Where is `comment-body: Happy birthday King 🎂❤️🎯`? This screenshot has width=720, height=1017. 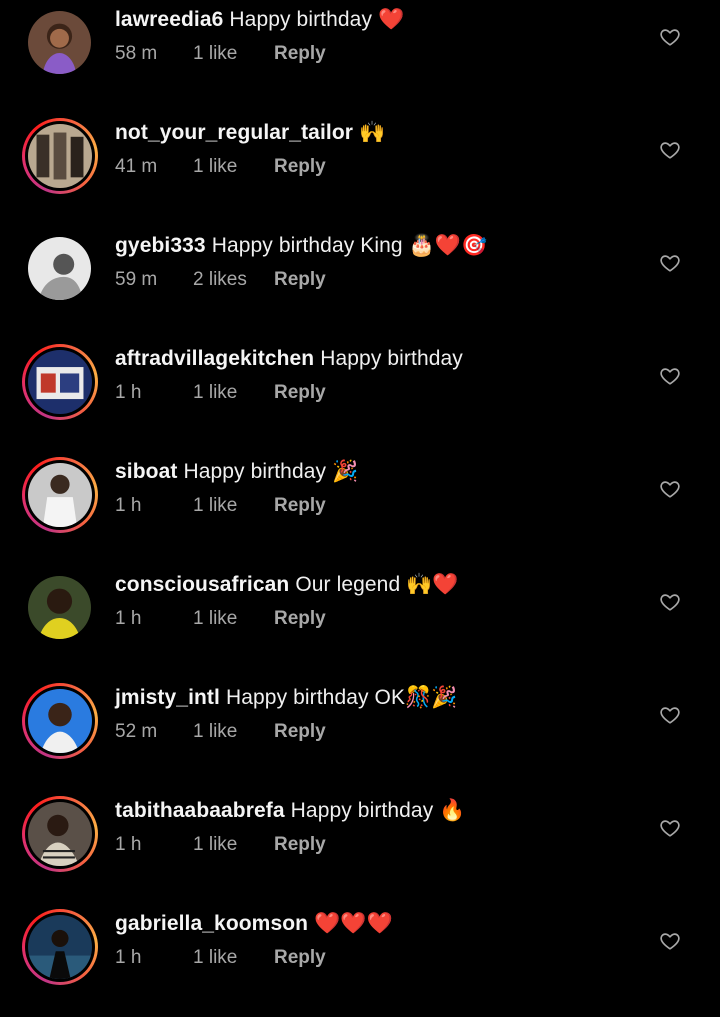 comment-body: Happy birthday King 🎂❤️🎯 is located at coordinates (349, 245).